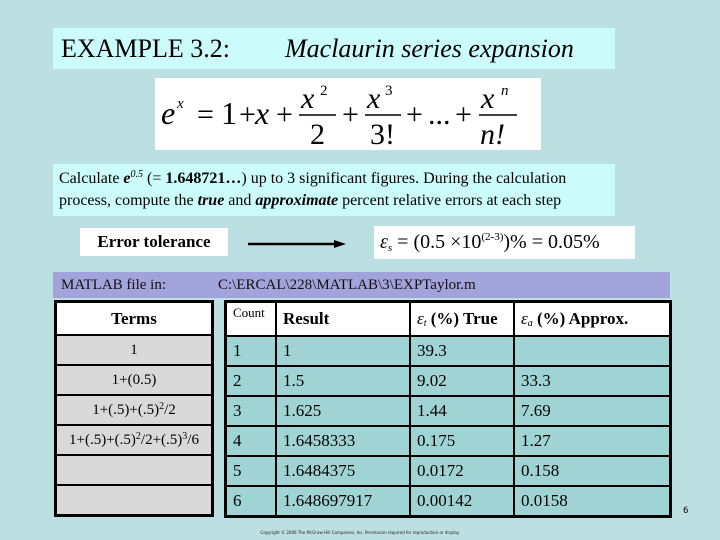 Image resolution: width=720 pixels, height=540 pixels. I want to click on result-cell: 1.6484375, so click(343, 471).